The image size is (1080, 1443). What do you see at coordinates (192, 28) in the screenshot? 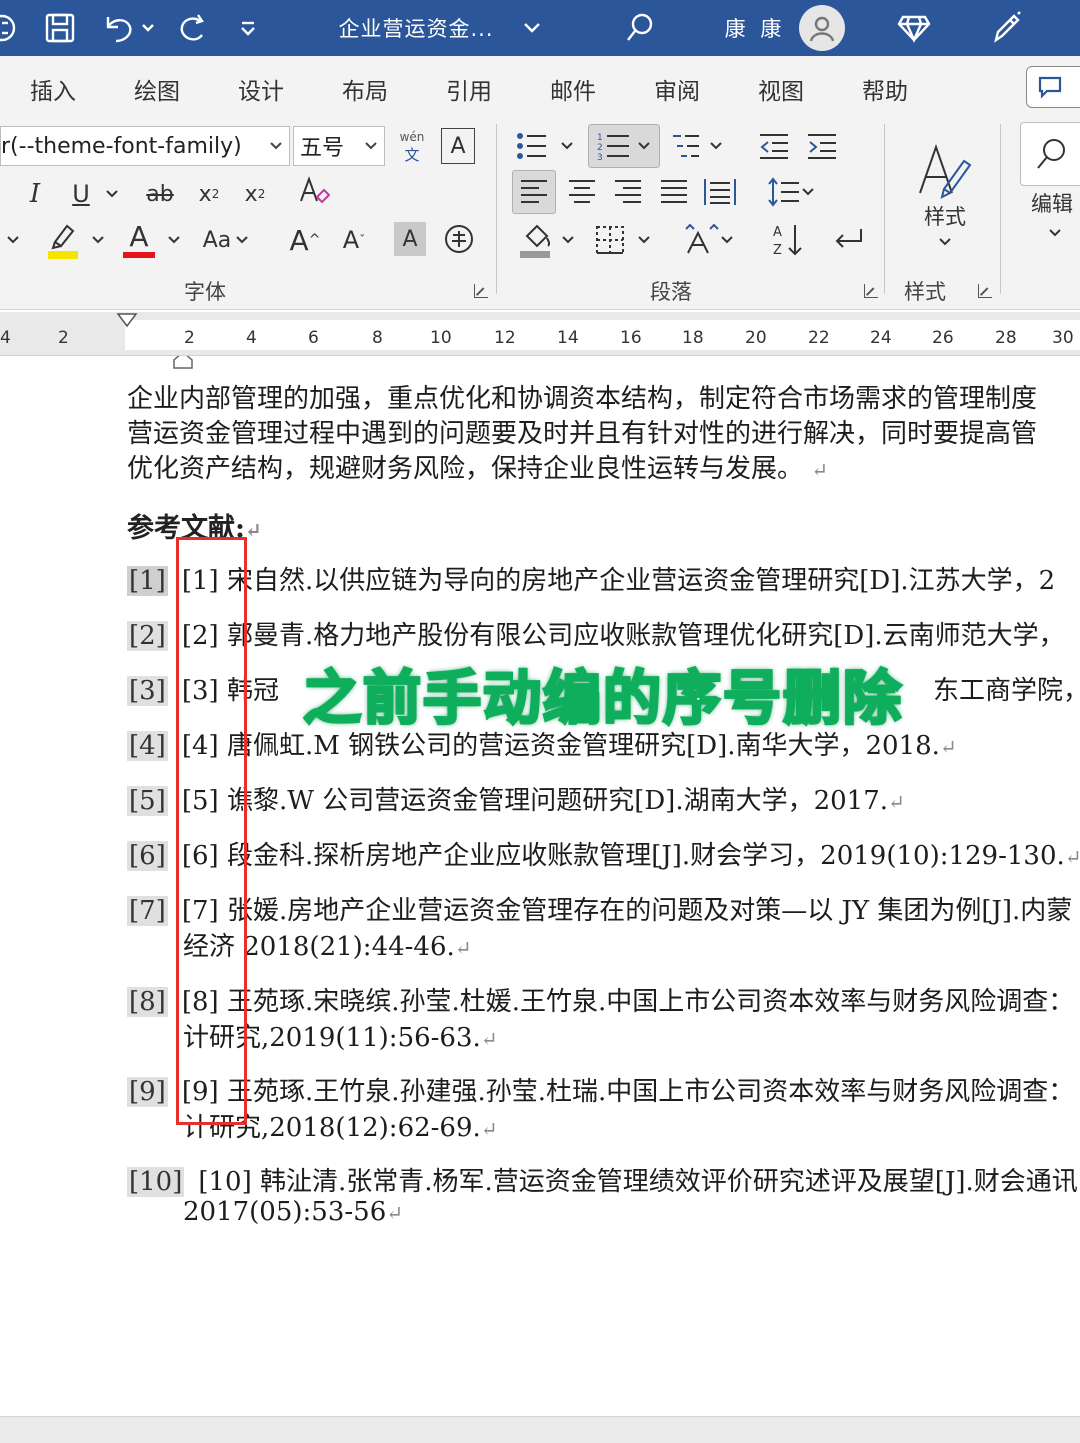
I see `redo-icon` at bounding box center [192, 28].